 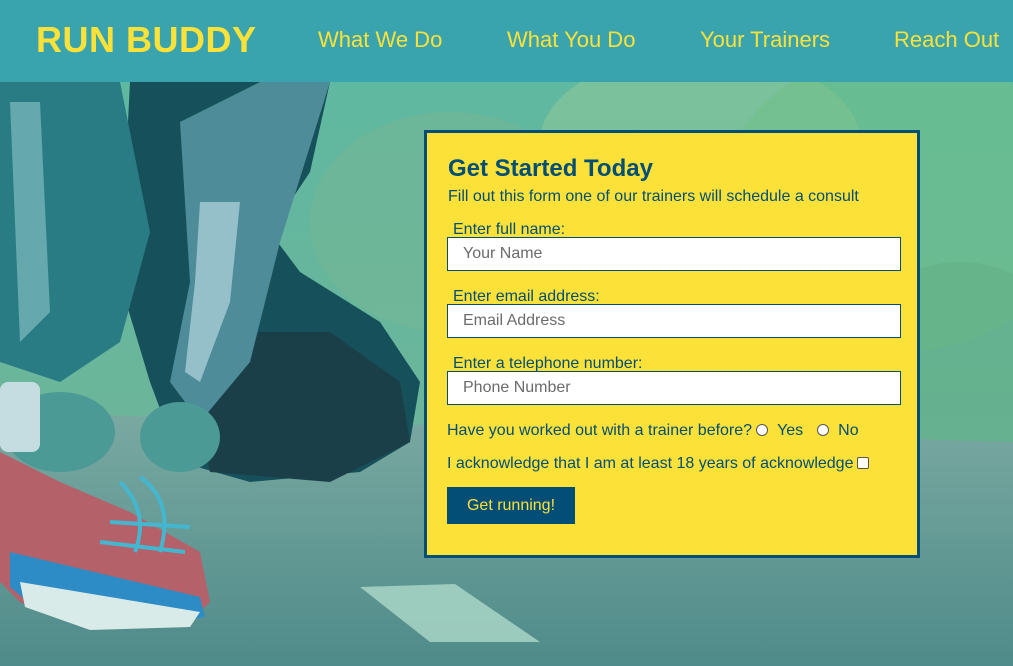 What do you see at coordinates (863, 463) in the screenshot?
I see `acknowledge-checkbox` at bounding box center [863, 463].